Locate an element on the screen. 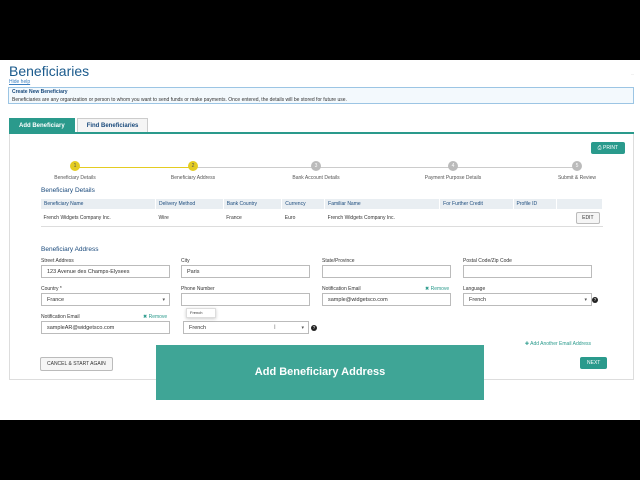 Image resolution: width=640 pixels, height=480 pixels. col-header: Profile ID is located at coordinates (534, 204).